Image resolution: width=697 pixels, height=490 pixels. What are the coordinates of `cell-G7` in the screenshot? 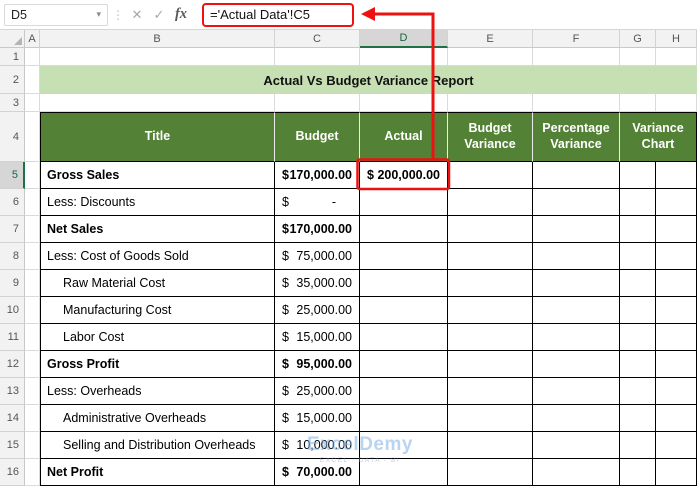 It's located at (638, 229).